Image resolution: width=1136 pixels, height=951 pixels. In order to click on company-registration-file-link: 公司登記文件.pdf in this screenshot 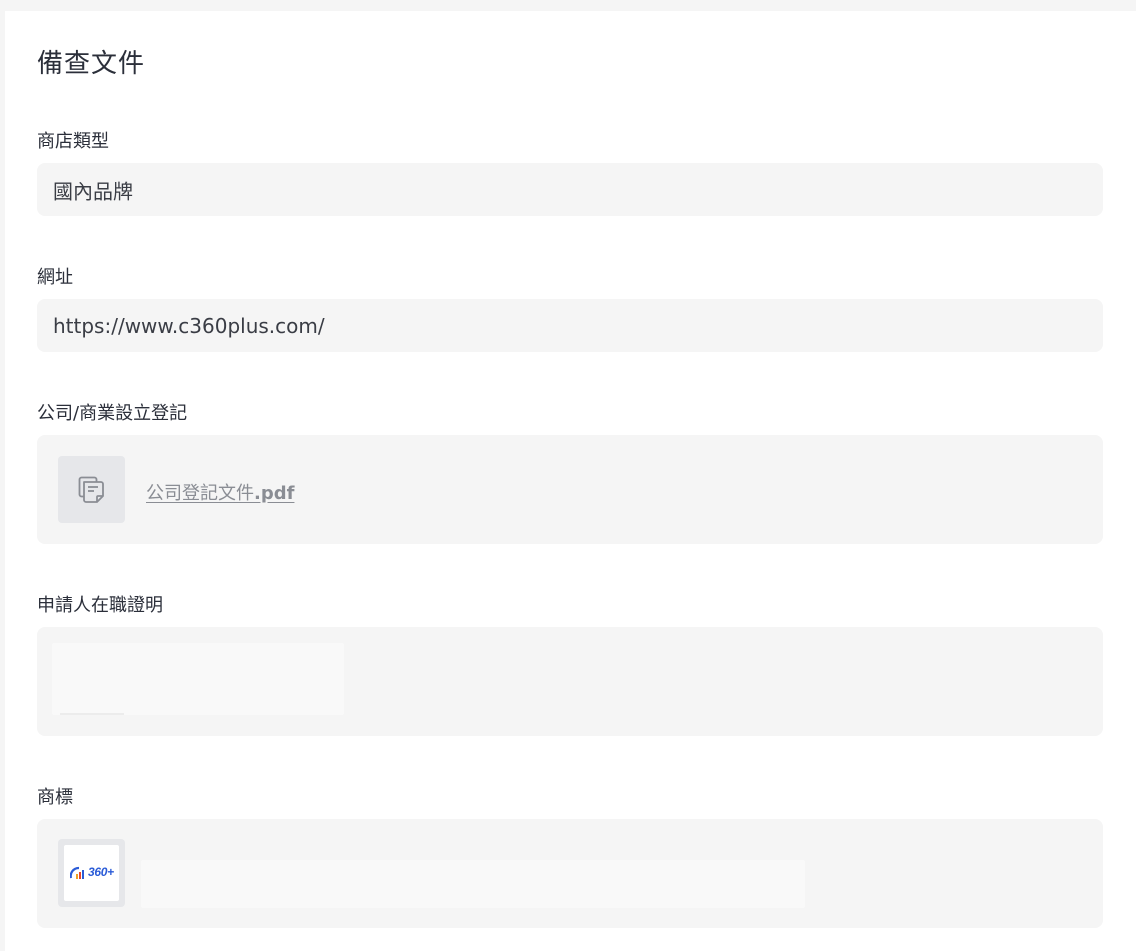, I will do `click(220, 492)`.